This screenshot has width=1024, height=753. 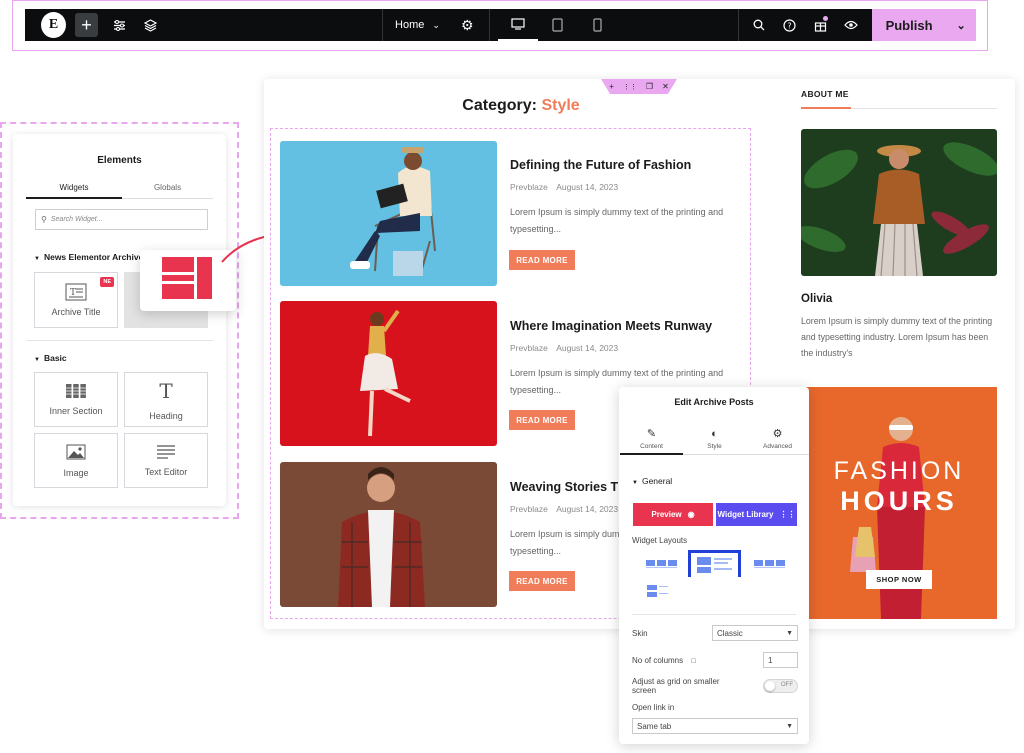 I want to click on tab-widgets-label: Widgets, so click(x=74, y=187).